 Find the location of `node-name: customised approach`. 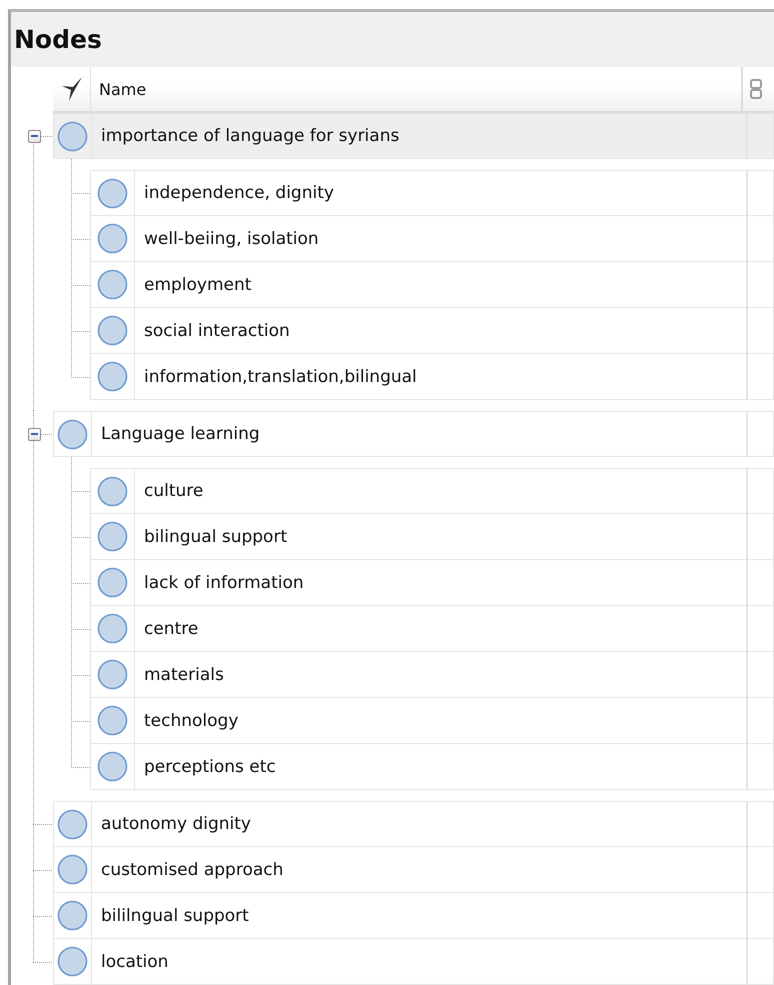

node-name: customised approach is located at coordinates (192, 870).